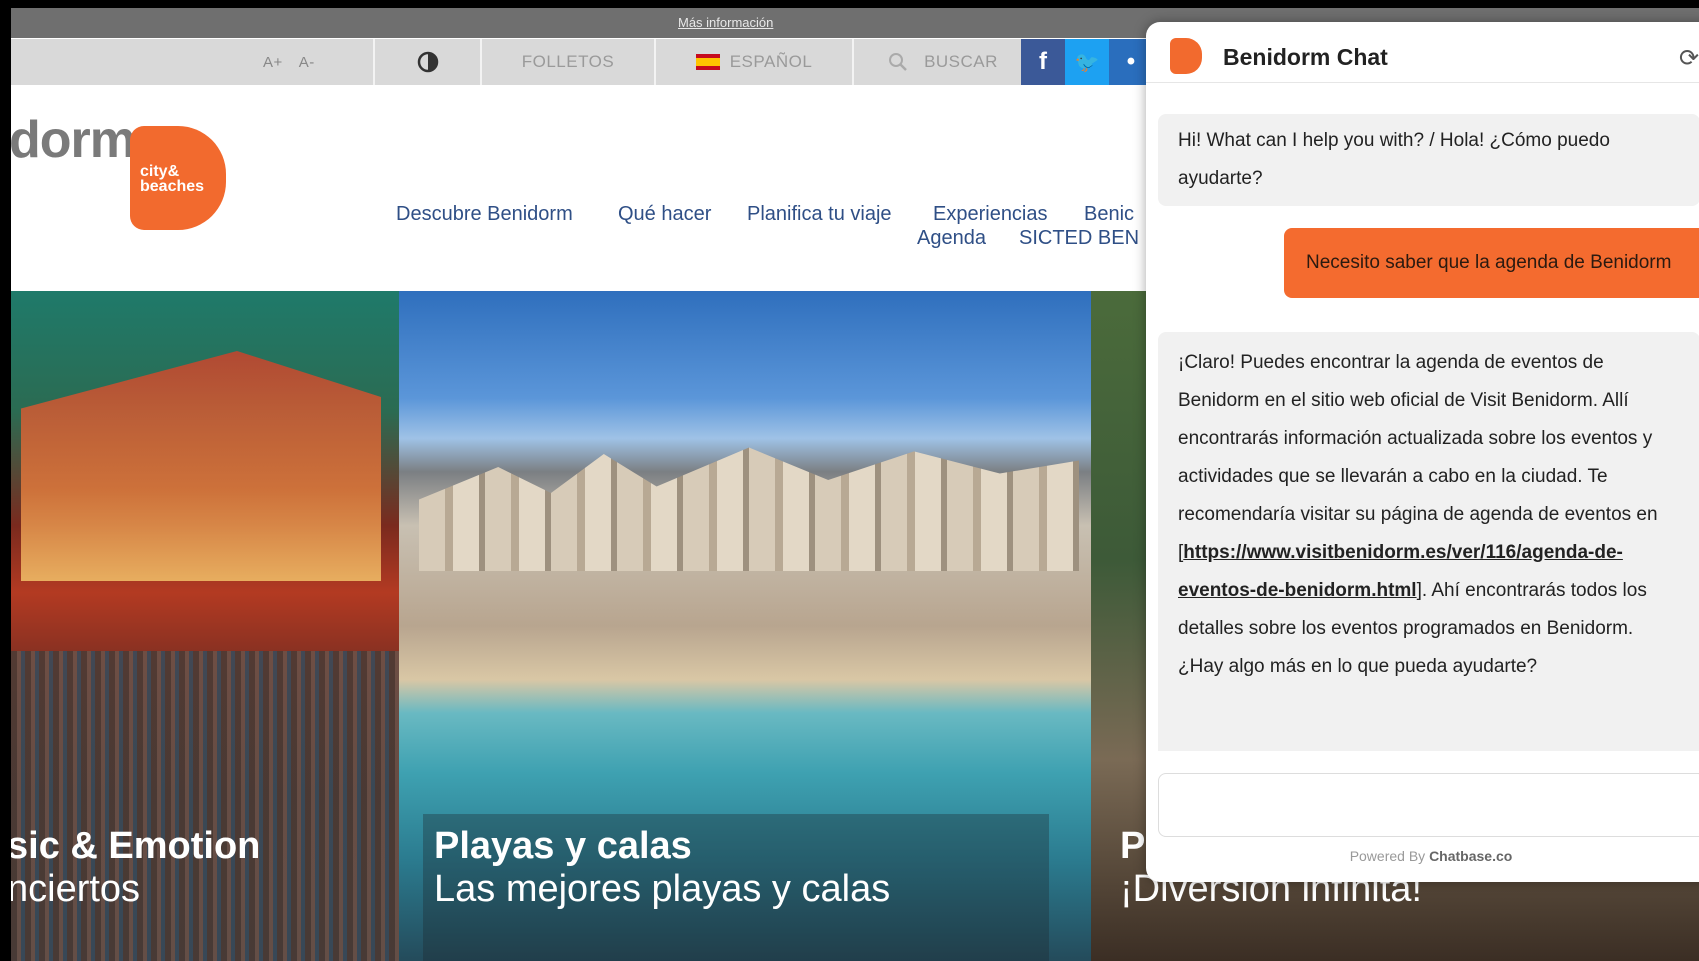  I want to click on logo-text: dorm, so click(73, 140).